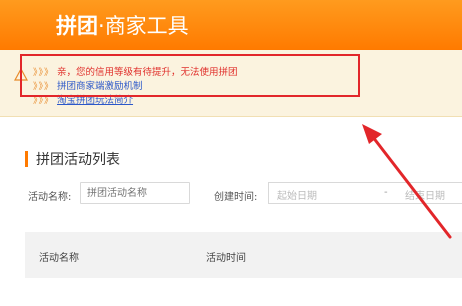 This screenshot has height=306, width=462. I want to click on title-accent-bar, so click(26, 159).